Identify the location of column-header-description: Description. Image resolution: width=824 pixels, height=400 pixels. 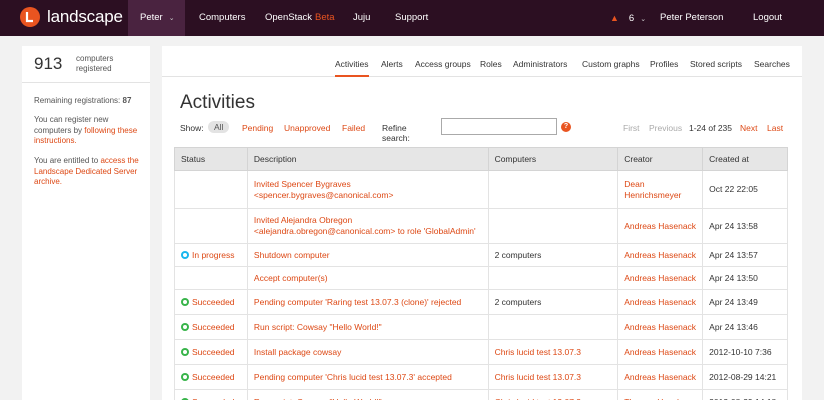
(367, 159).